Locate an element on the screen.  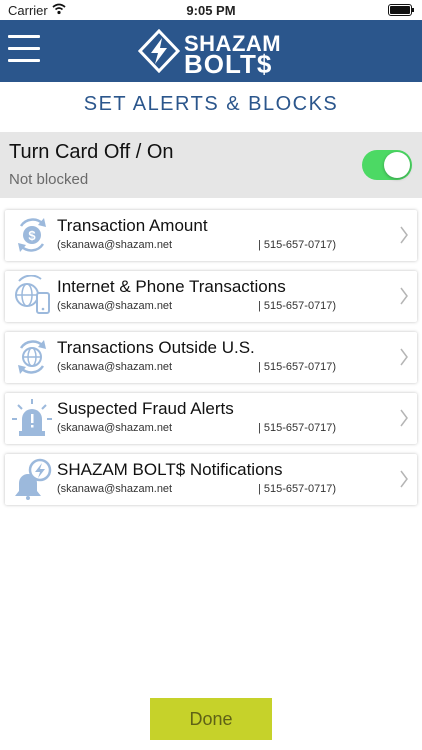
globe-phone-icon is located at coordinates (32, 294).